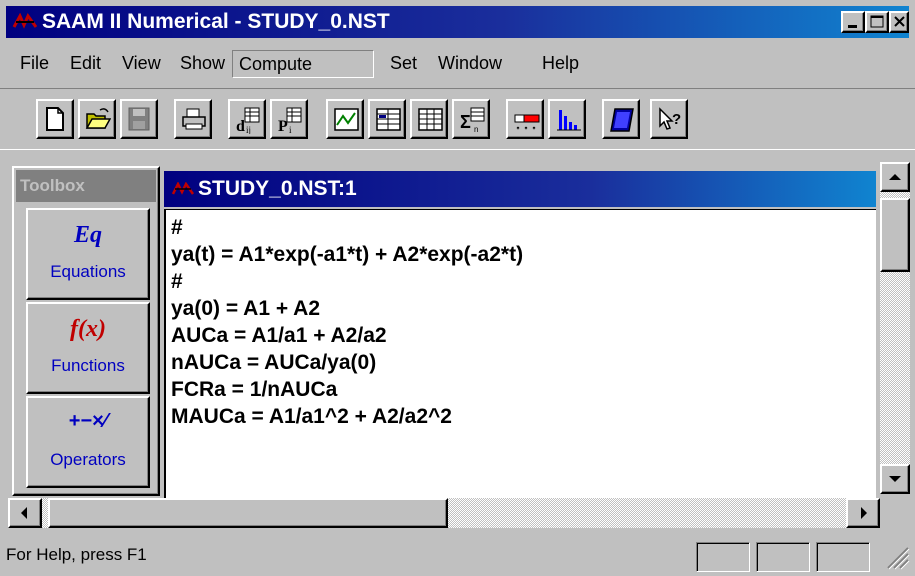 This screenshot has height=576, width=915. I want to click on open-folder-icon, so click(98, 118).